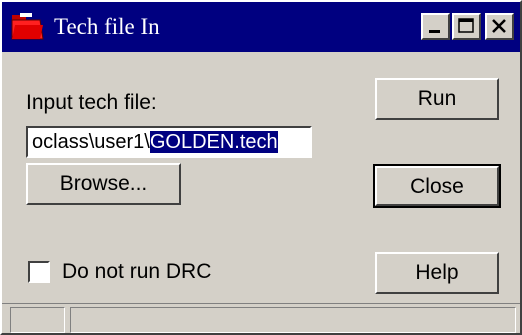  I want to click on maximize-icon, so click(466, 25).